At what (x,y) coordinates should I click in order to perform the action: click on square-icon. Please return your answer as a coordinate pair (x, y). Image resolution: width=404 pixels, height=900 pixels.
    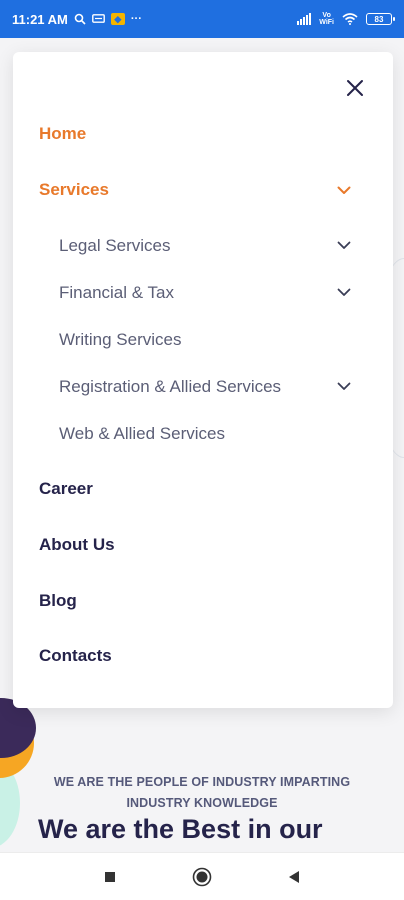
    Looking at the image, I should click on (110, 876).